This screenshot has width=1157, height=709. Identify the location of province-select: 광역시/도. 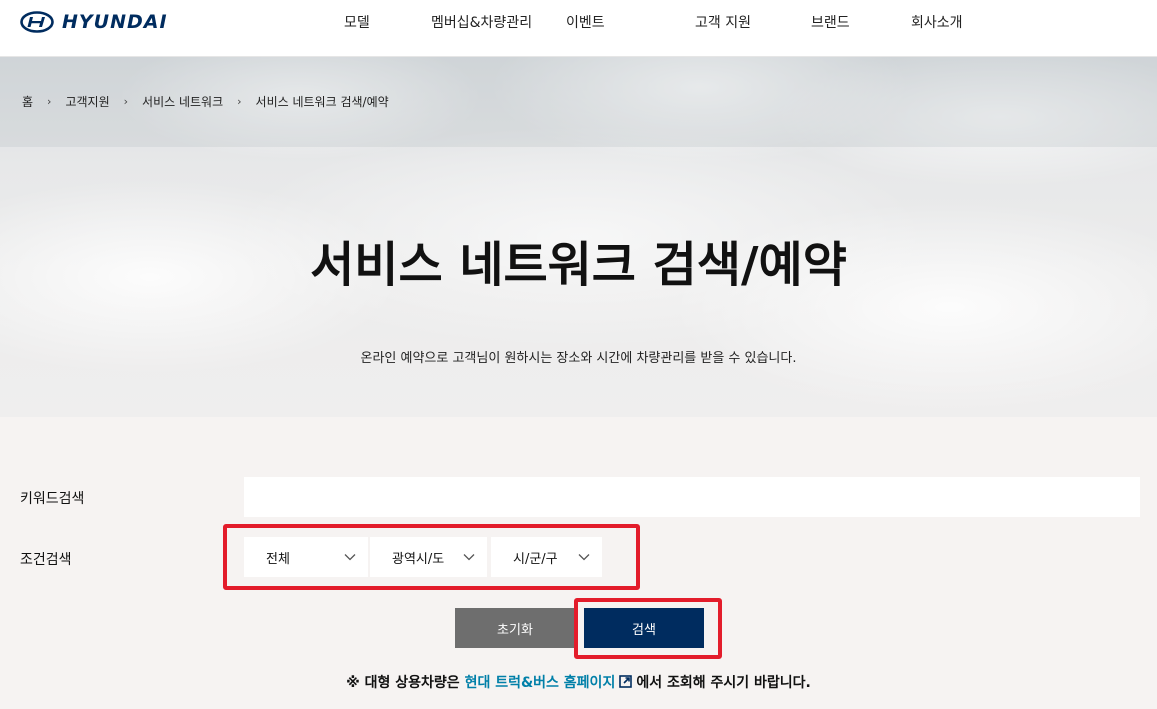
(428, 557).